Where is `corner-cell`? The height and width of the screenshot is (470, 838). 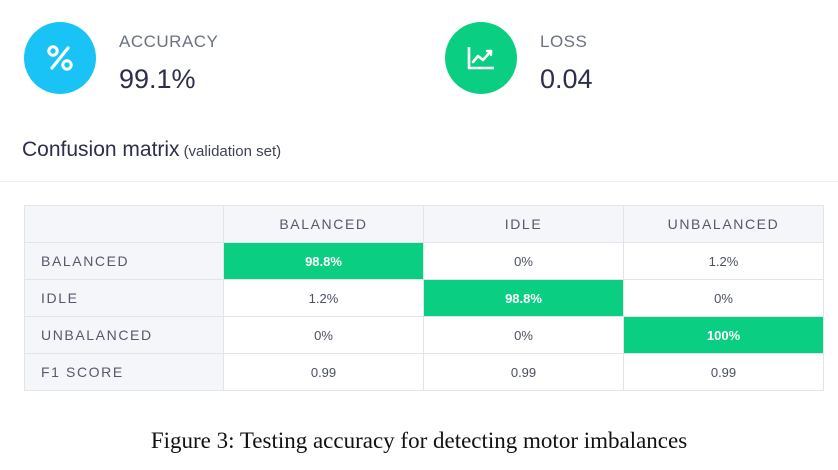
corner-cell is located at coordinates (124, 224).